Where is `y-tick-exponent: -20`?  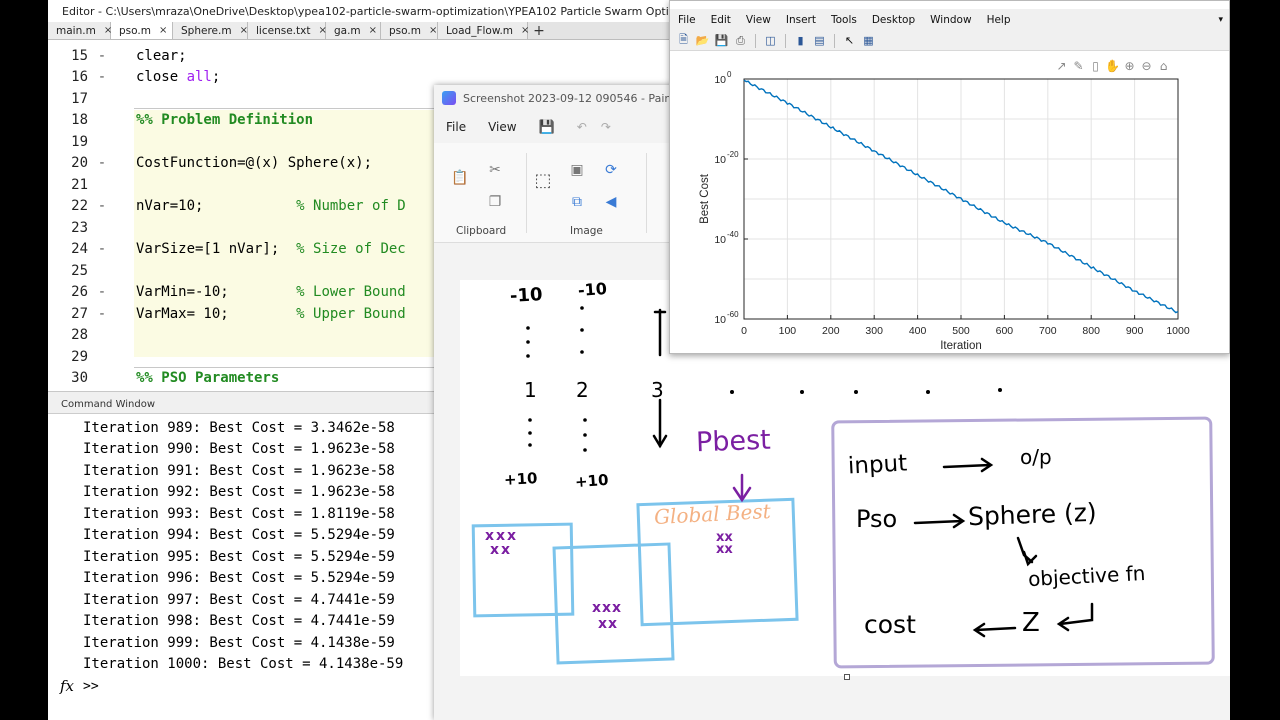 y-tick-exponent: -20 is located at coordinates (733, 154).